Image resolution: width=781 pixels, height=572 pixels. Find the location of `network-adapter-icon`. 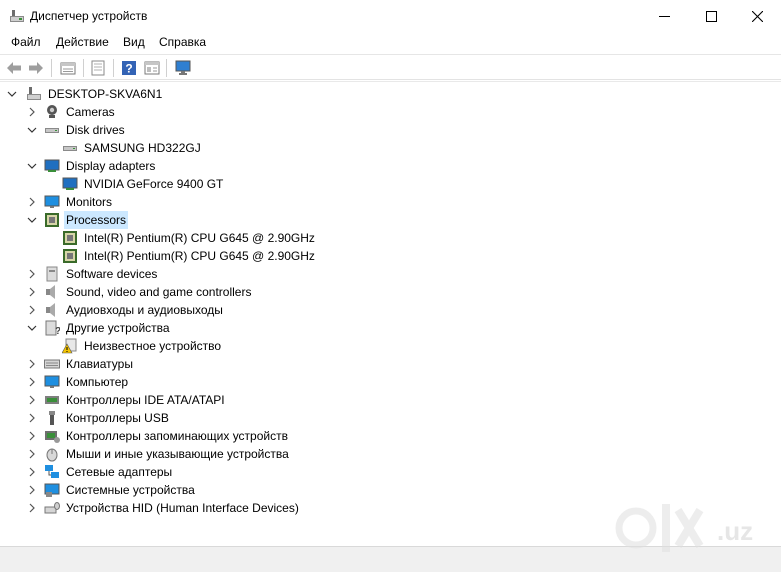

network-adapter-icon is located at coordinates (52, 472).